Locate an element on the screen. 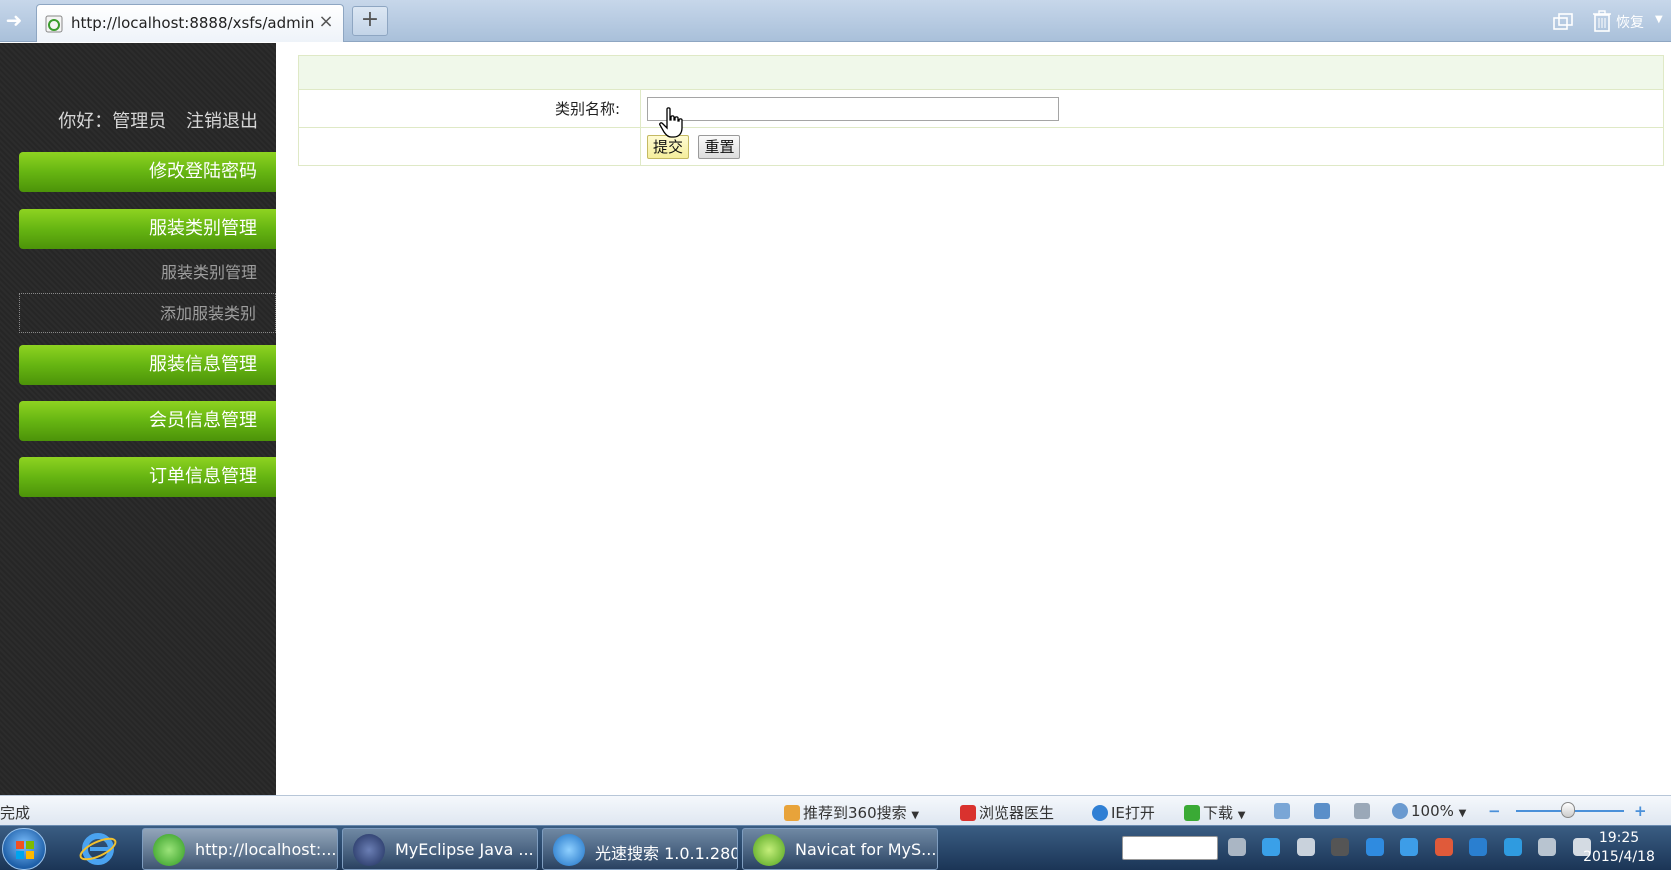 The image size is (1671, 870). qq-icon is located at coordinates (1374, 847).